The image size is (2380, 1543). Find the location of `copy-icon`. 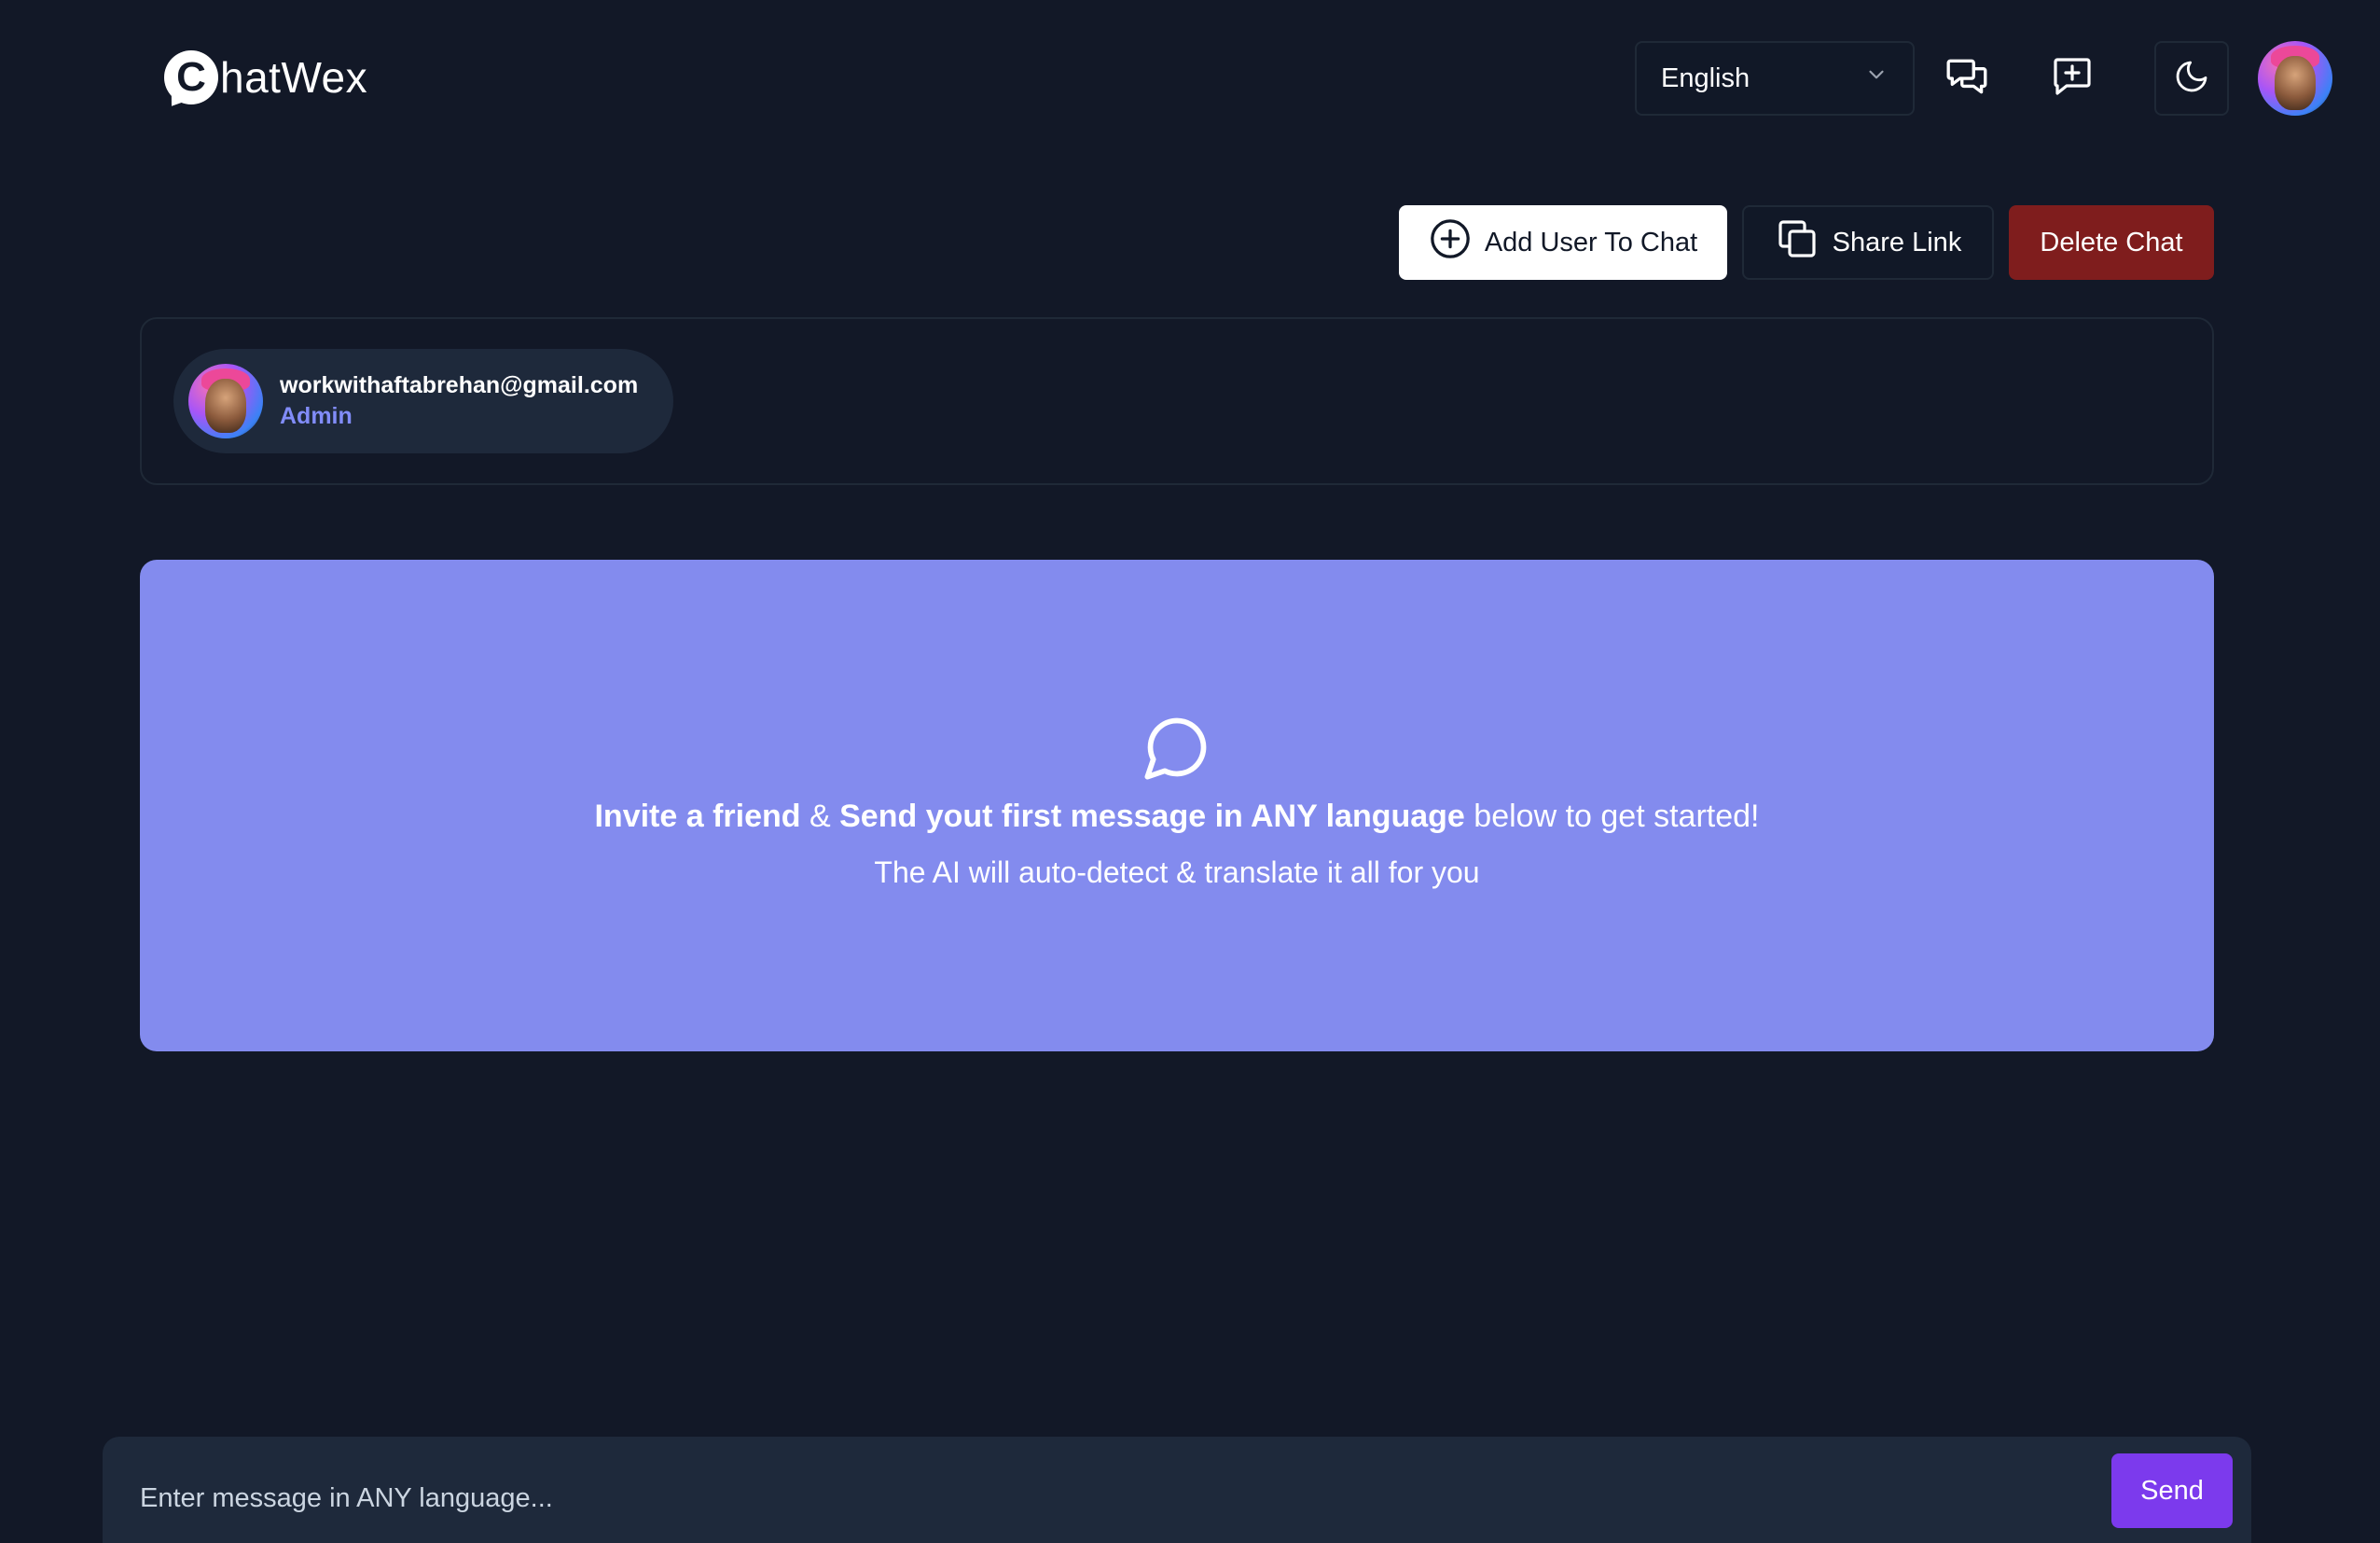

copy-icon is located at coordinates (1797, 242).